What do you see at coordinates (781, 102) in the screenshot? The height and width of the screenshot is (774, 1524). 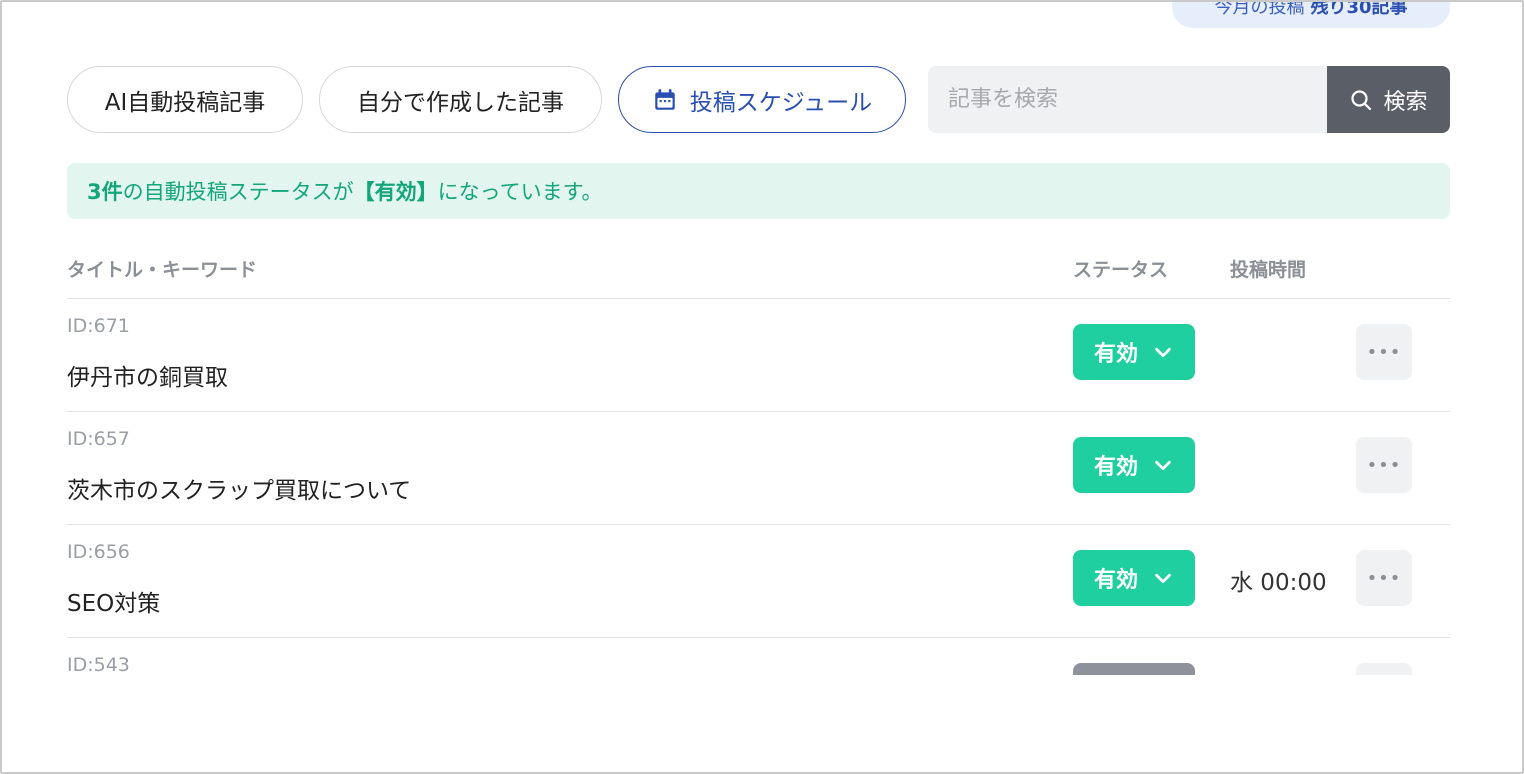 I see `tab-label: 投稿スケジュール` at bounding box center [781, 102].